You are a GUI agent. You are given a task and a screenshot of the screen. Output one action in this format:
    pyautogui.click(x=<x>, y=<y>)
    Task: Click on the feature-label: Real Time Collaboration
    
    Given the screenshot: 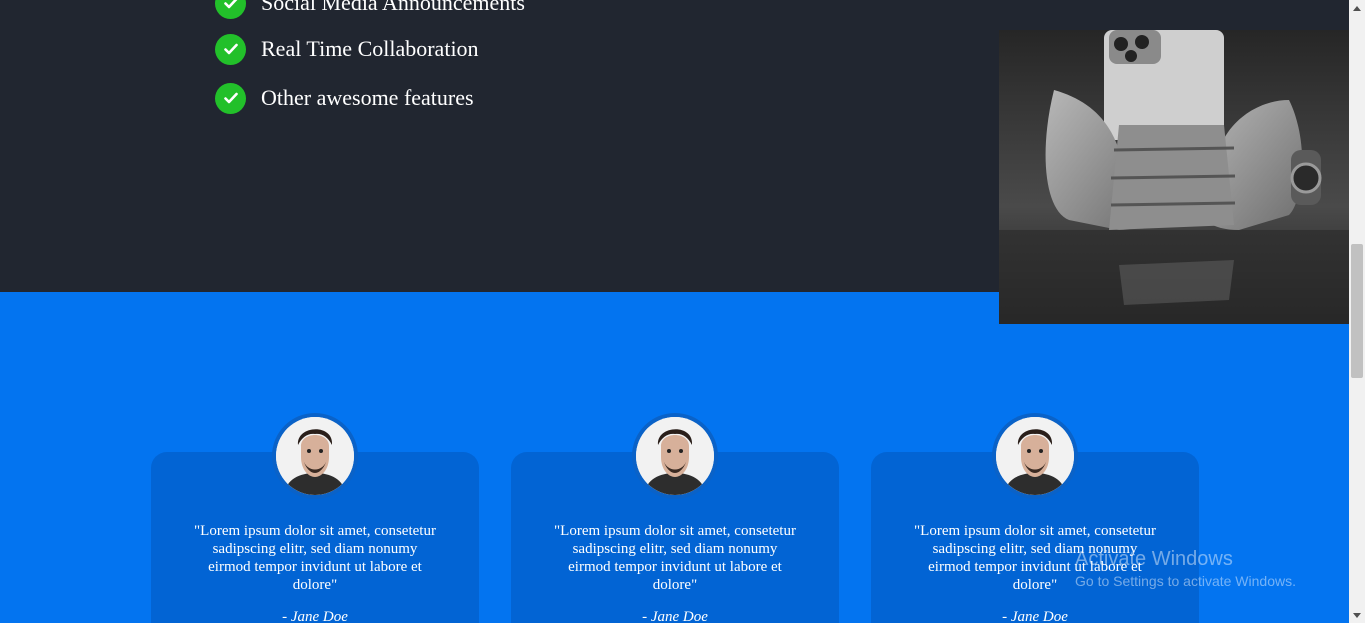 What is the action you would take?
    pyautogui.click(x=370, y=48)
    